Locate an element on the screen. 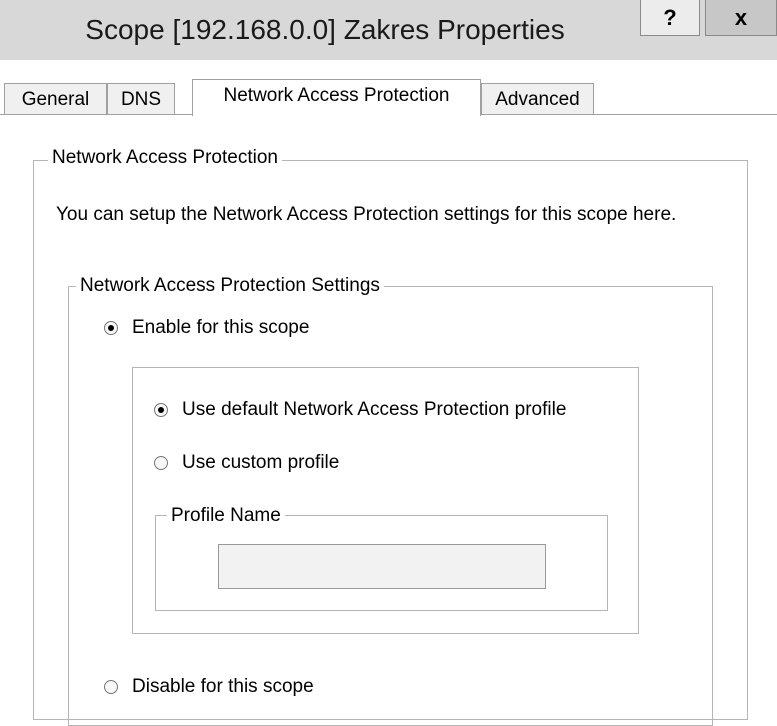  custom-profile-radio: Use custom profile is located at coordinates (246, 463).